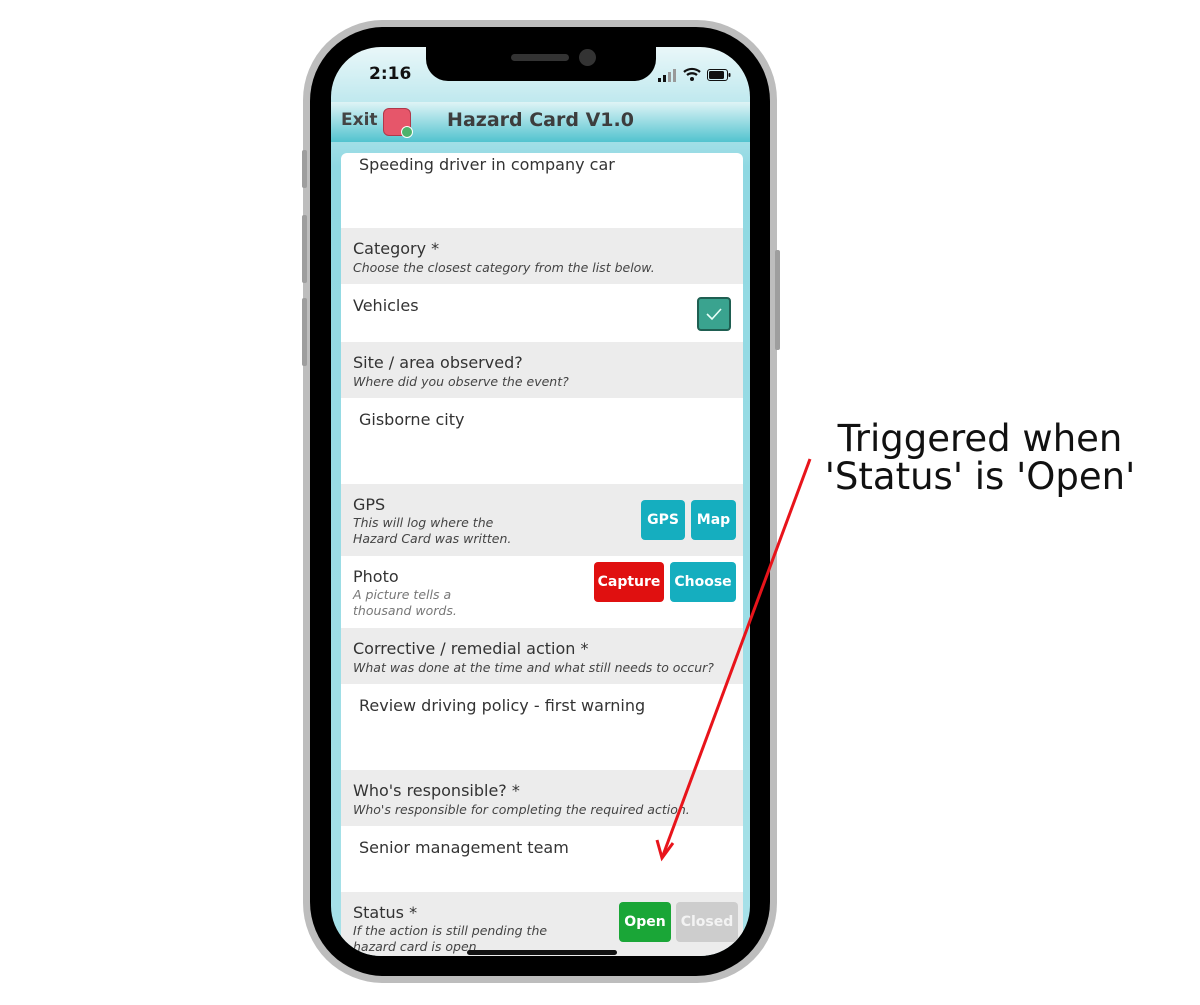  I want to click on arrow-shaft, so click(736, 658).